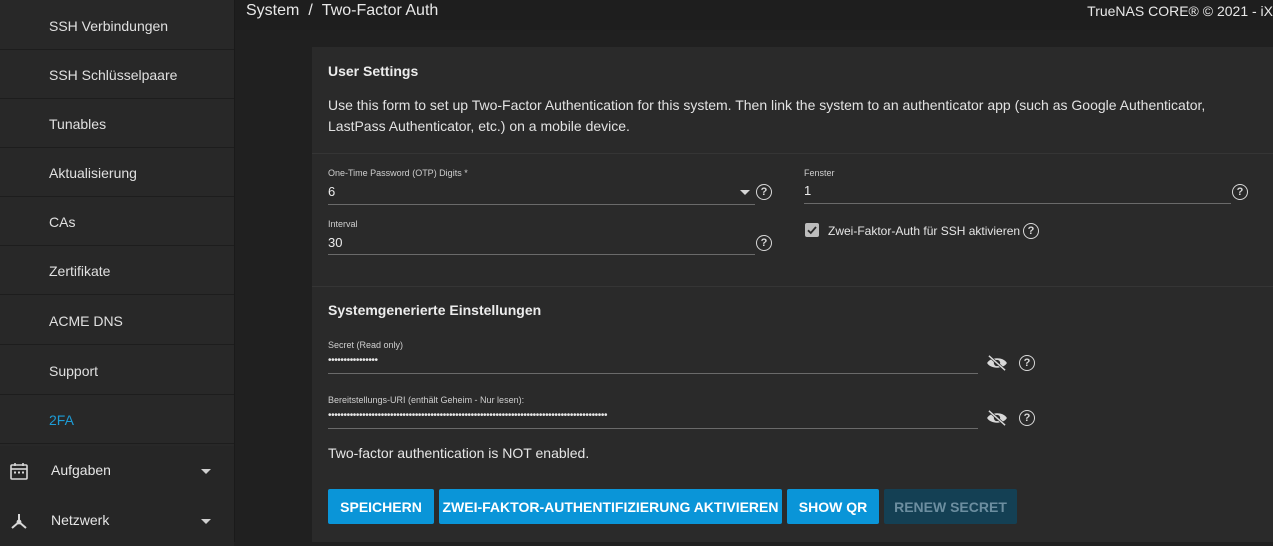 This screenshot has height=546, width=1273. Describe the element at coordinates (109, 25) in the screenshot. I see `sidebar-item-label: SSH Verbindungen` at that location.